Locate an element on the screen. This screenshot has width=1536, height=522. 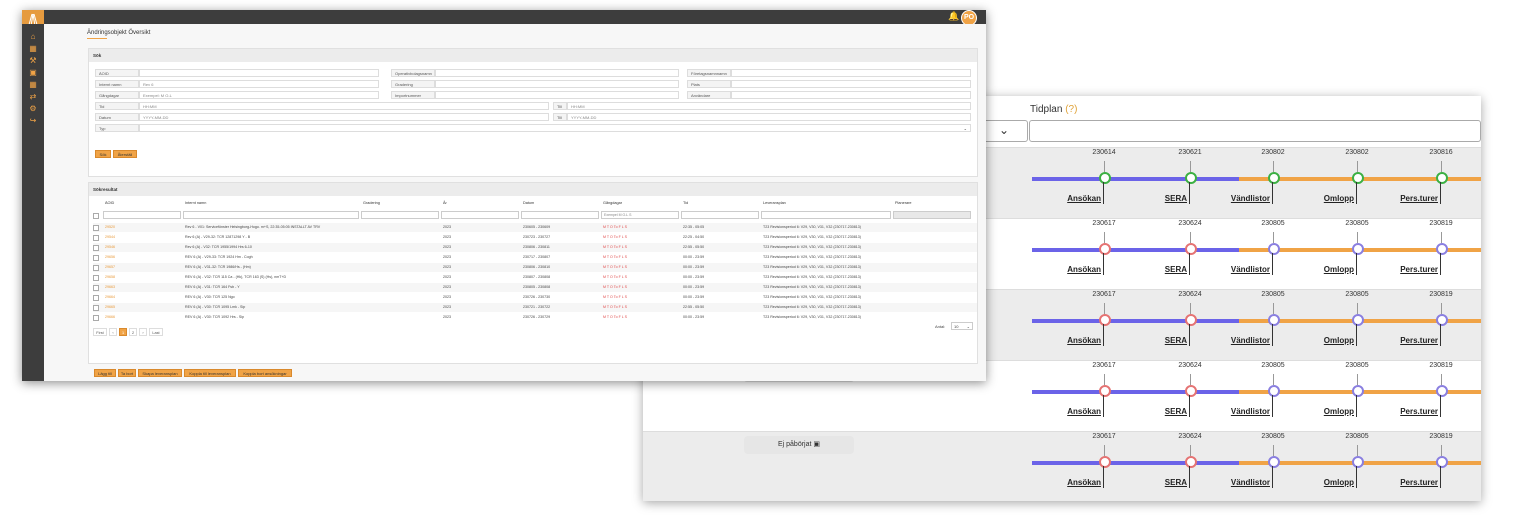
action-button: Lägg till is located at coordinates (105, 373).